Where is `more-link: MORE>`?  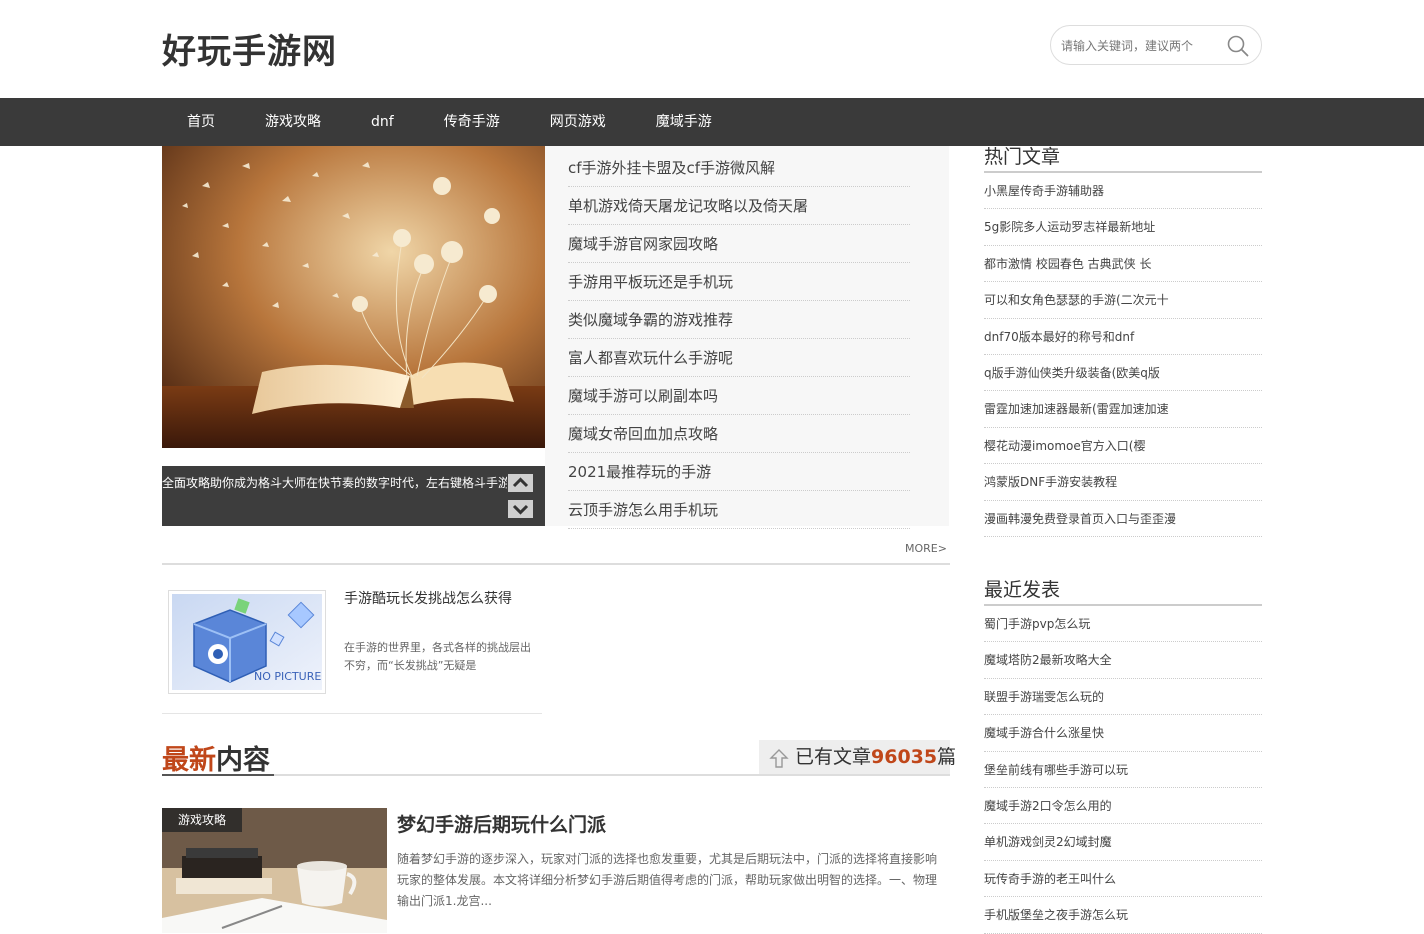 more-link: MORE> is located at coordinates (926, 548).